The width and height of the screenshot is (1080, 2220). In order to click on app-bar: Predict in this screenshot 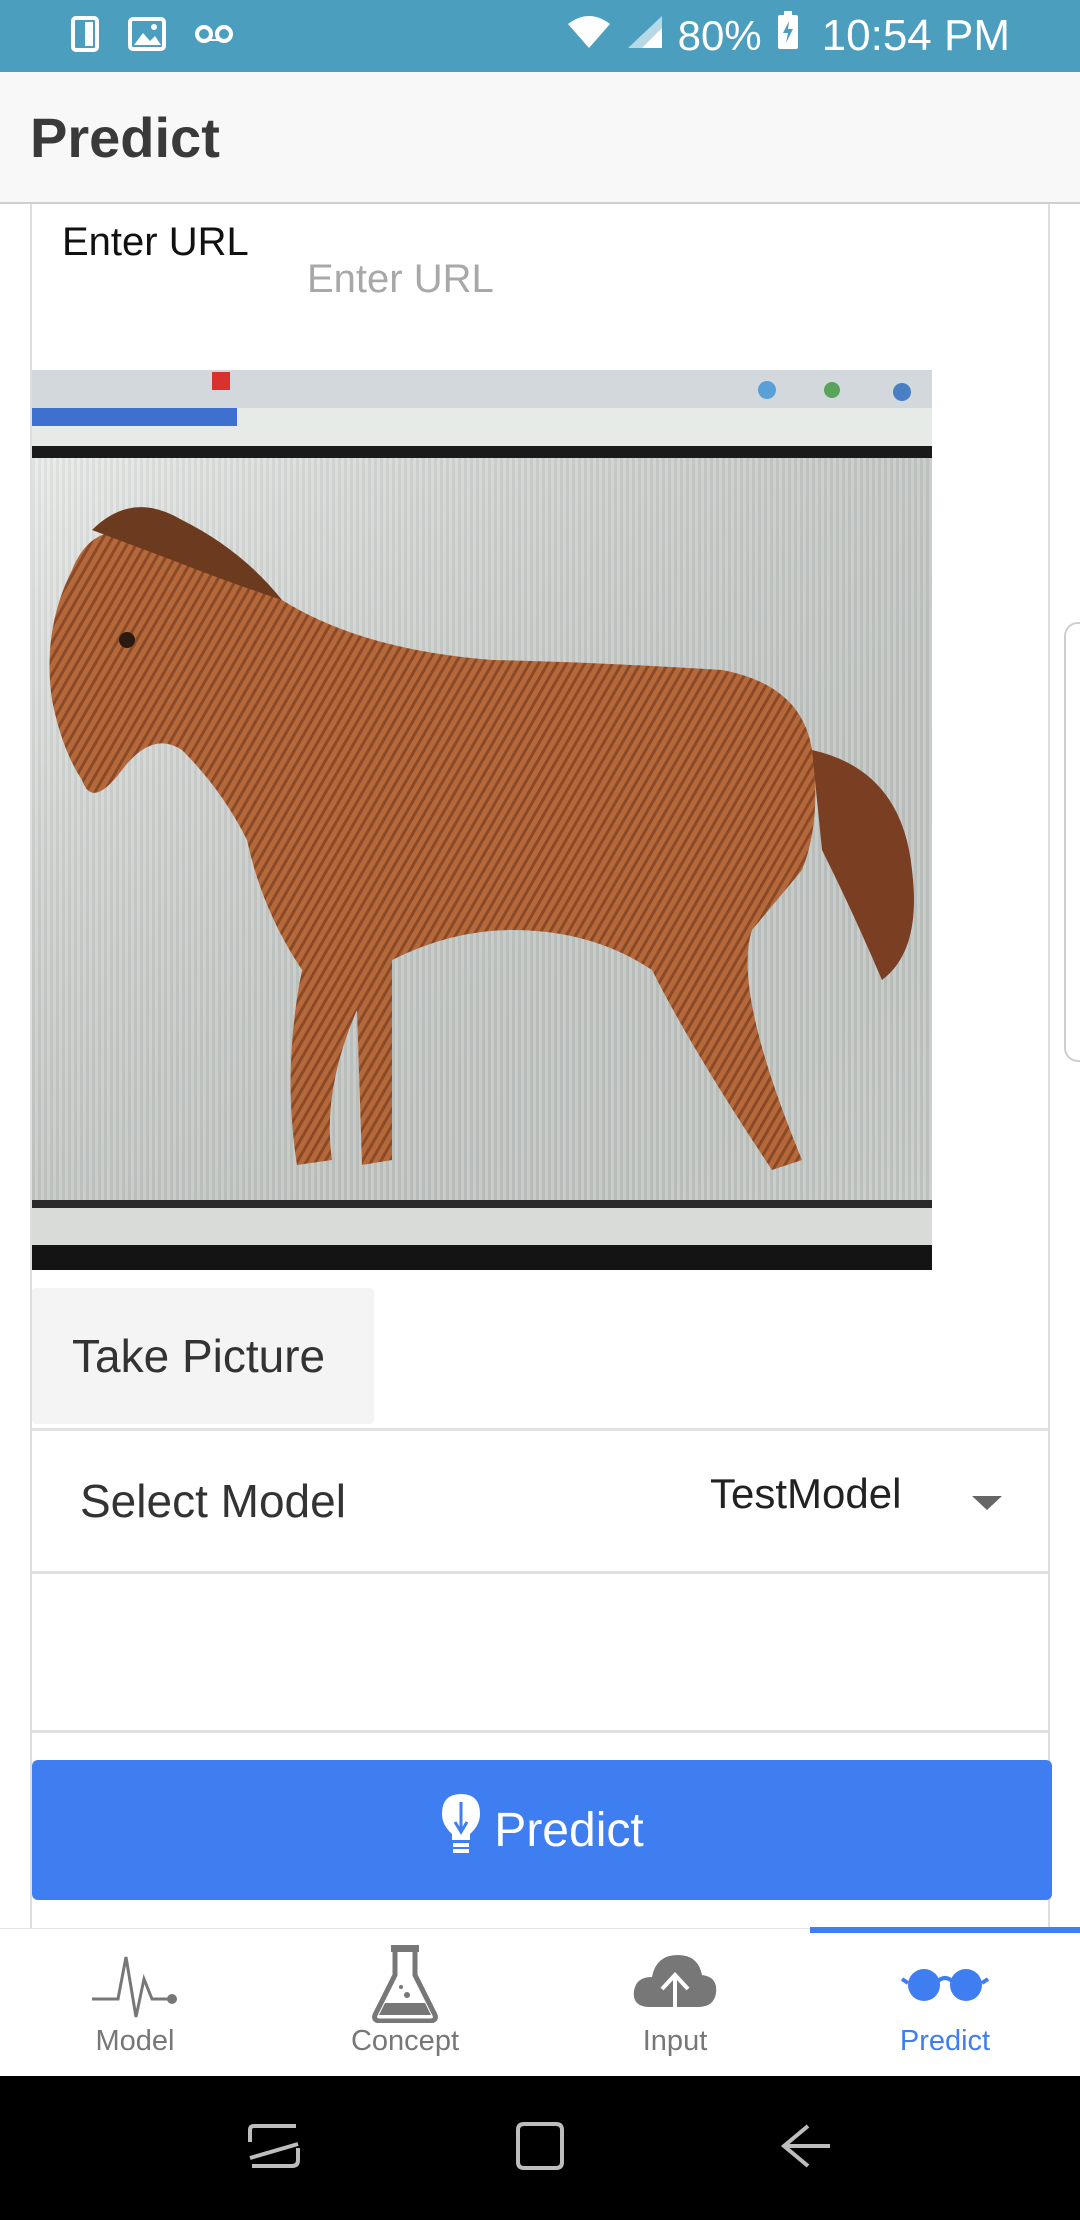, I will do `click(540, 138)`.